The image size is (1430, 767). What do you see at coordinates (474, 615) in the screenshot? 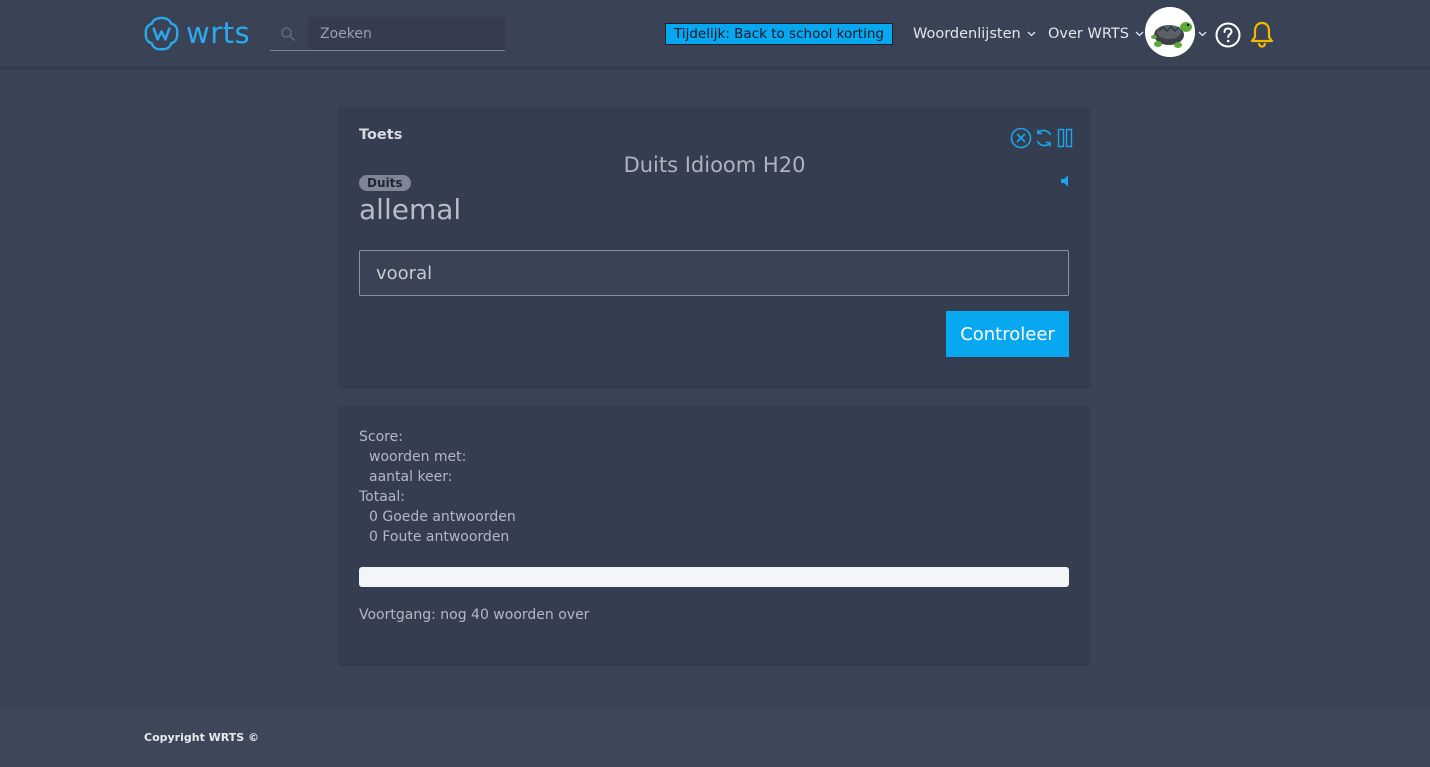
I see `progress-text: Voortgang: nog 40 woorden over` at bounding box center [474, 615].